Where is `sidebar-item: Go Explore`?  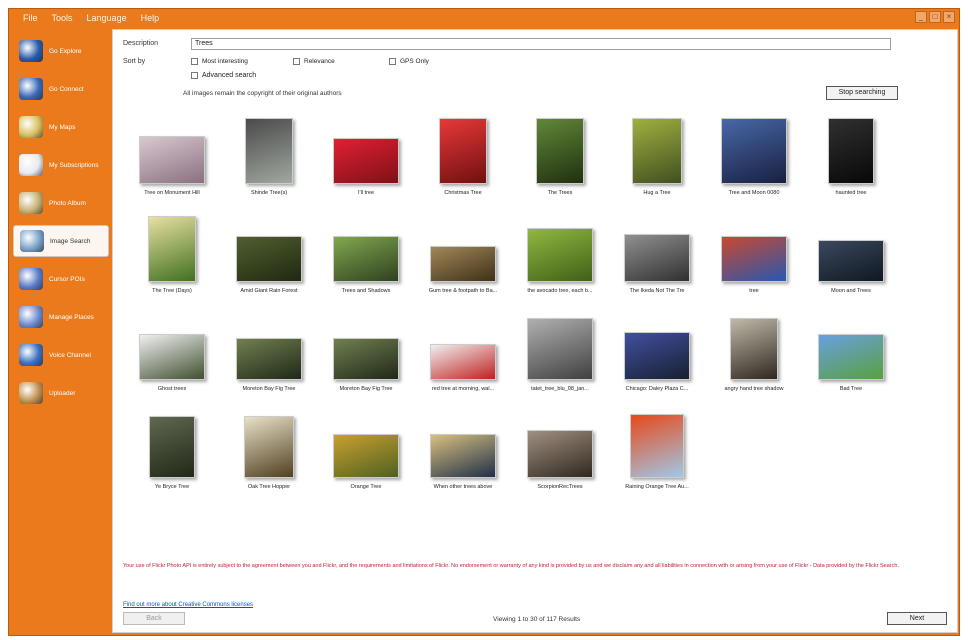
sidebar-item: Go Explore is located at coordinates (61, 51).